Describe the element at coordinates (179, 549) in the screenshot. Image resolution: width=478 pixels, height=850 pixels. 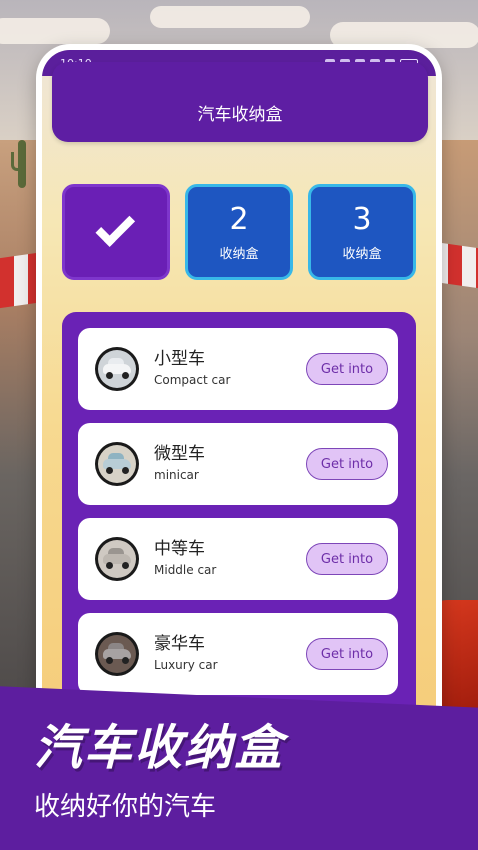
I see `car-name-cn: 中等车` at that location.